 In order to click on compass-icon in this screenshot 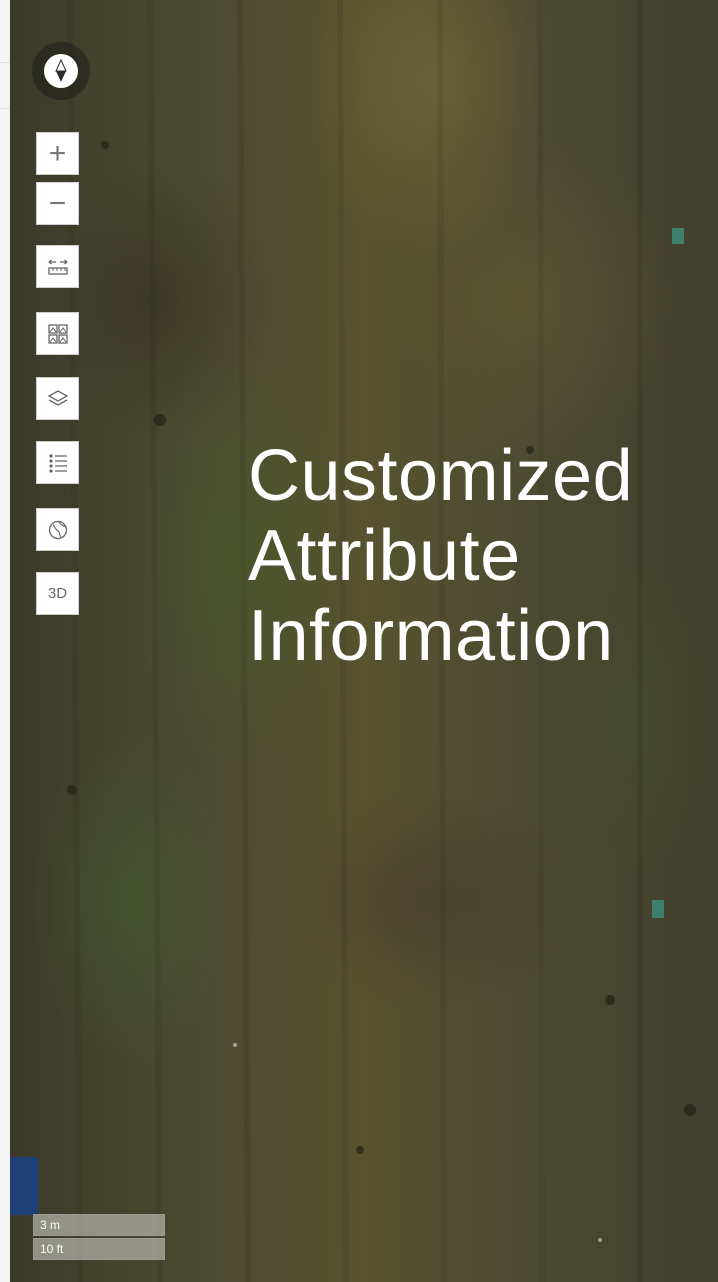, I will do `click(61, 71)`.